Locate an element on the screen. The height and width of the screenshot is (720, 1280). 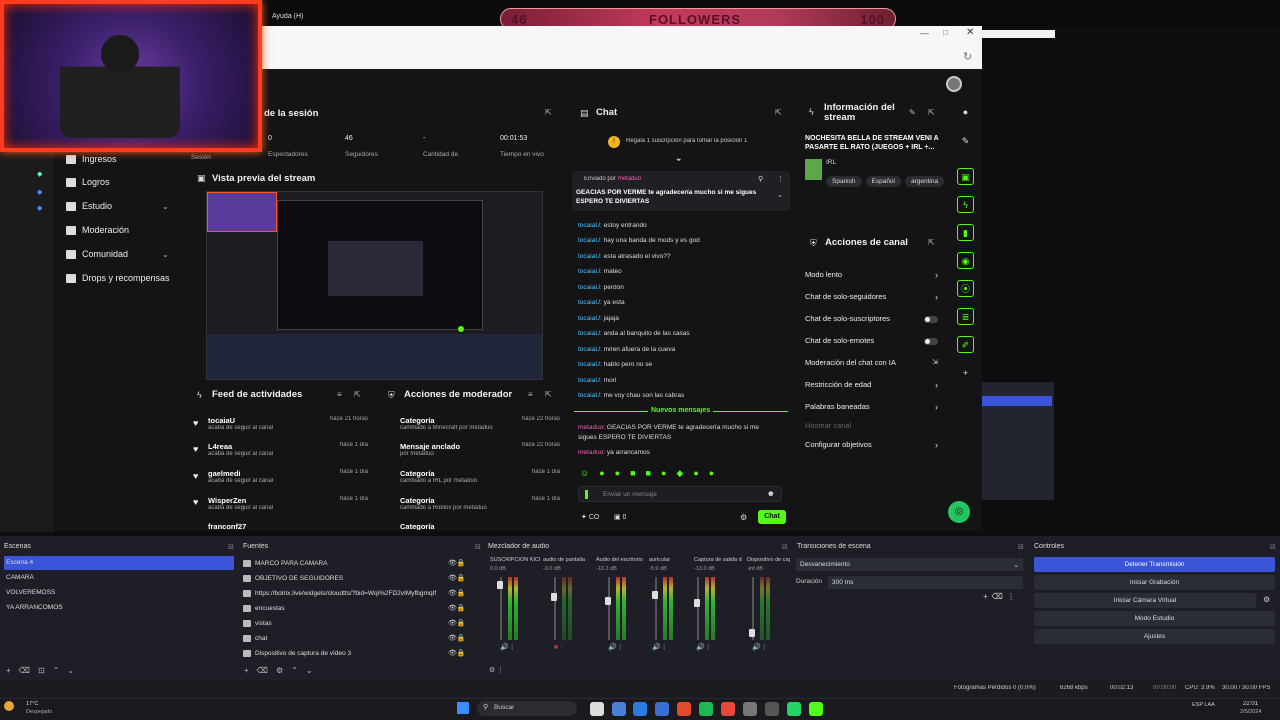
source-item: Dispositivo de captura de vídeo 3 is located at coordinates (358, 653).